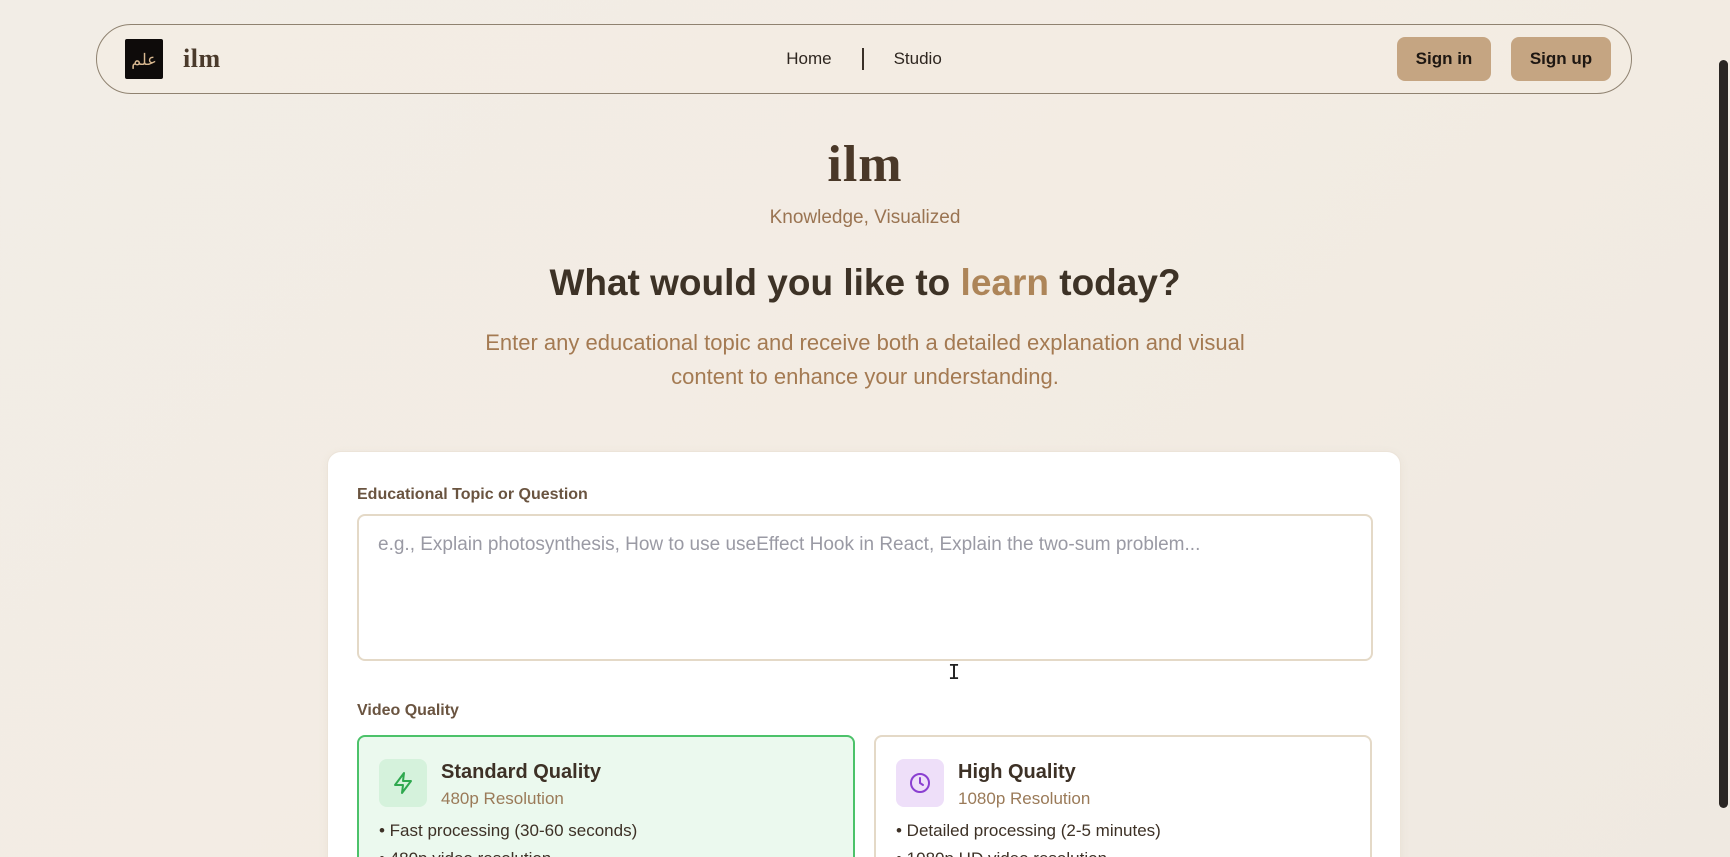 Image resolution: width=1730 pixels, height=857 pixels. Describe the element at coordinates (508, 830) in the screenshot. I see `quality-feature: • Fast processing (30-60 seconds)` at that location.